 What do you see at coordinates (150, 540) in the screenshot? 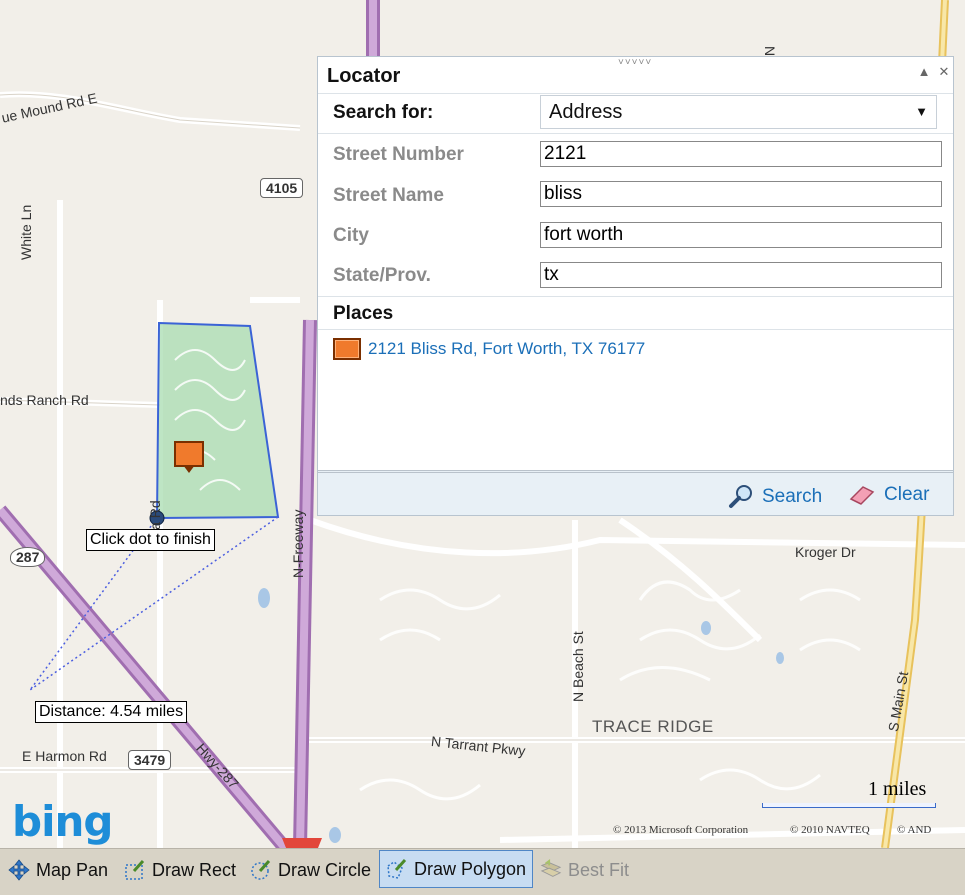
I see `finish-hint: Click dot to finish` at bounding box center [150, 540].